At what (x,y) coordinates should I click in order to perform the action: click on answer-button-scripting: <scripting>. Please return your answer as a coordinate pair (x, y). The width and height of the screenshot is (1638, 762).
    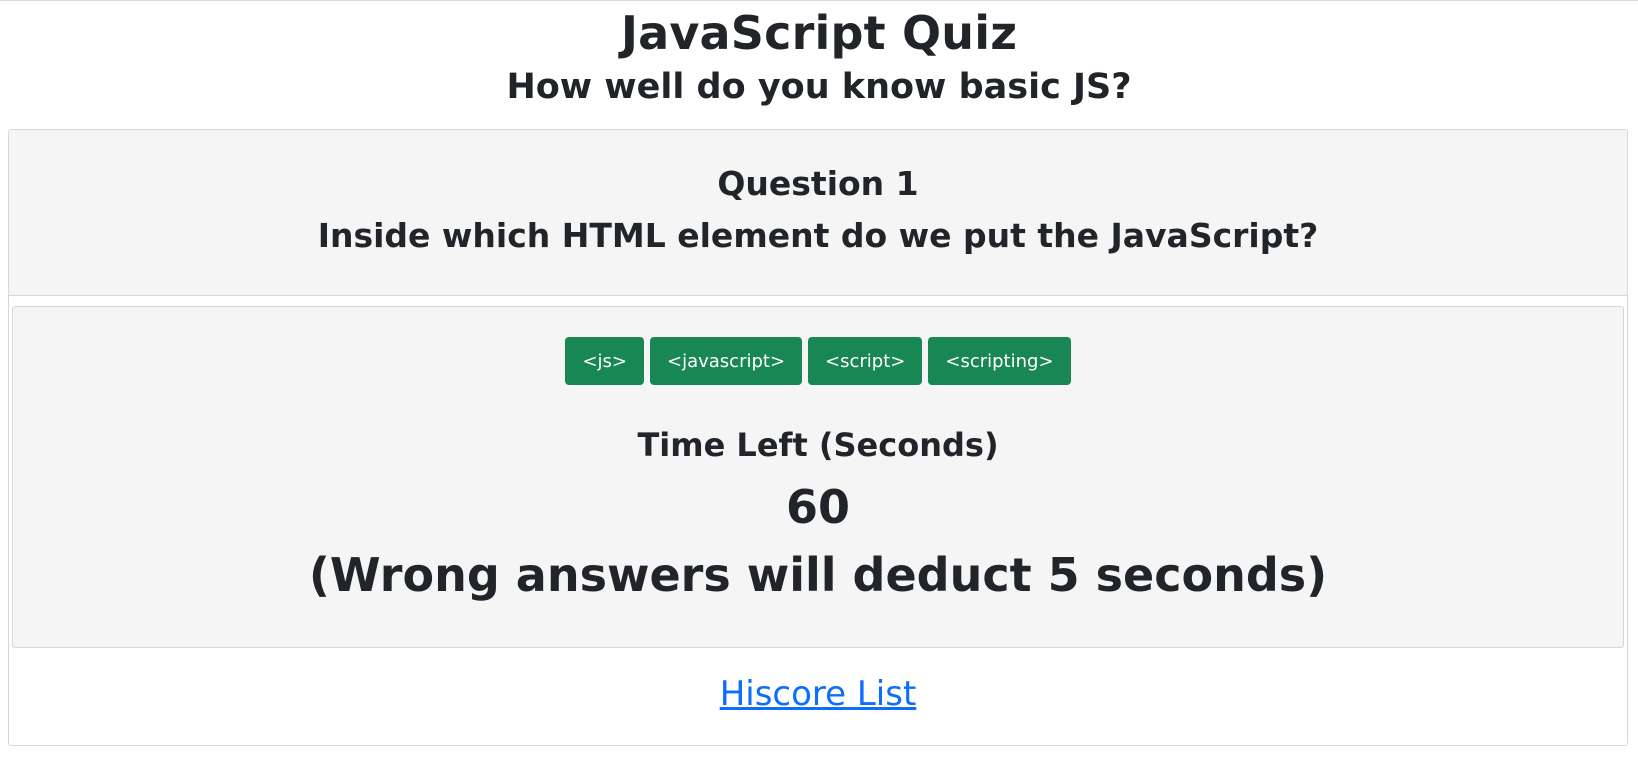
    Looking at the image, I should click on (999, 361).